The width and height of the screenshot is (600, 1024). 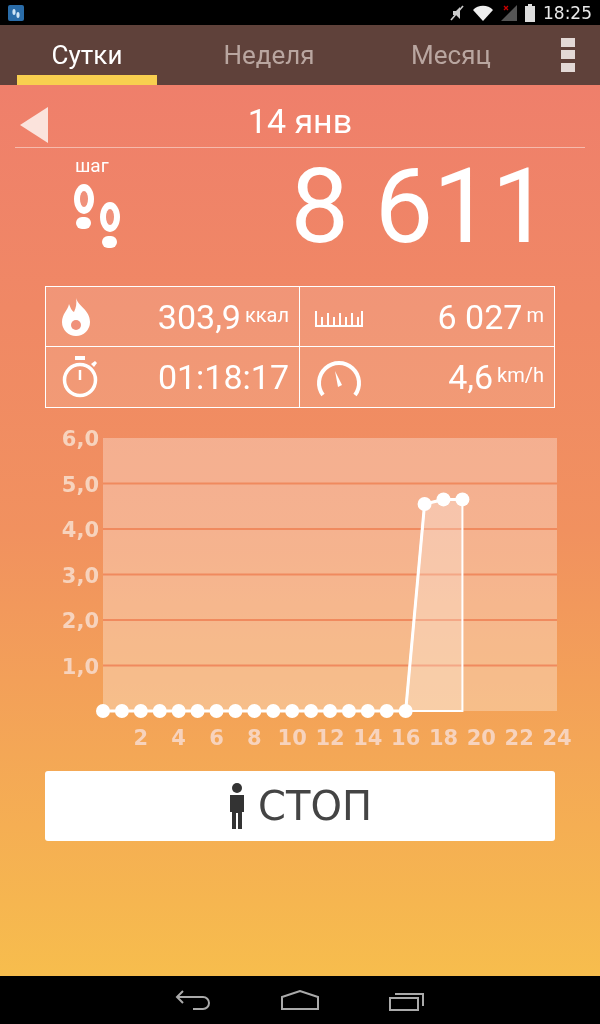 I want to click on menu-icon, so click(x=568, y=55).